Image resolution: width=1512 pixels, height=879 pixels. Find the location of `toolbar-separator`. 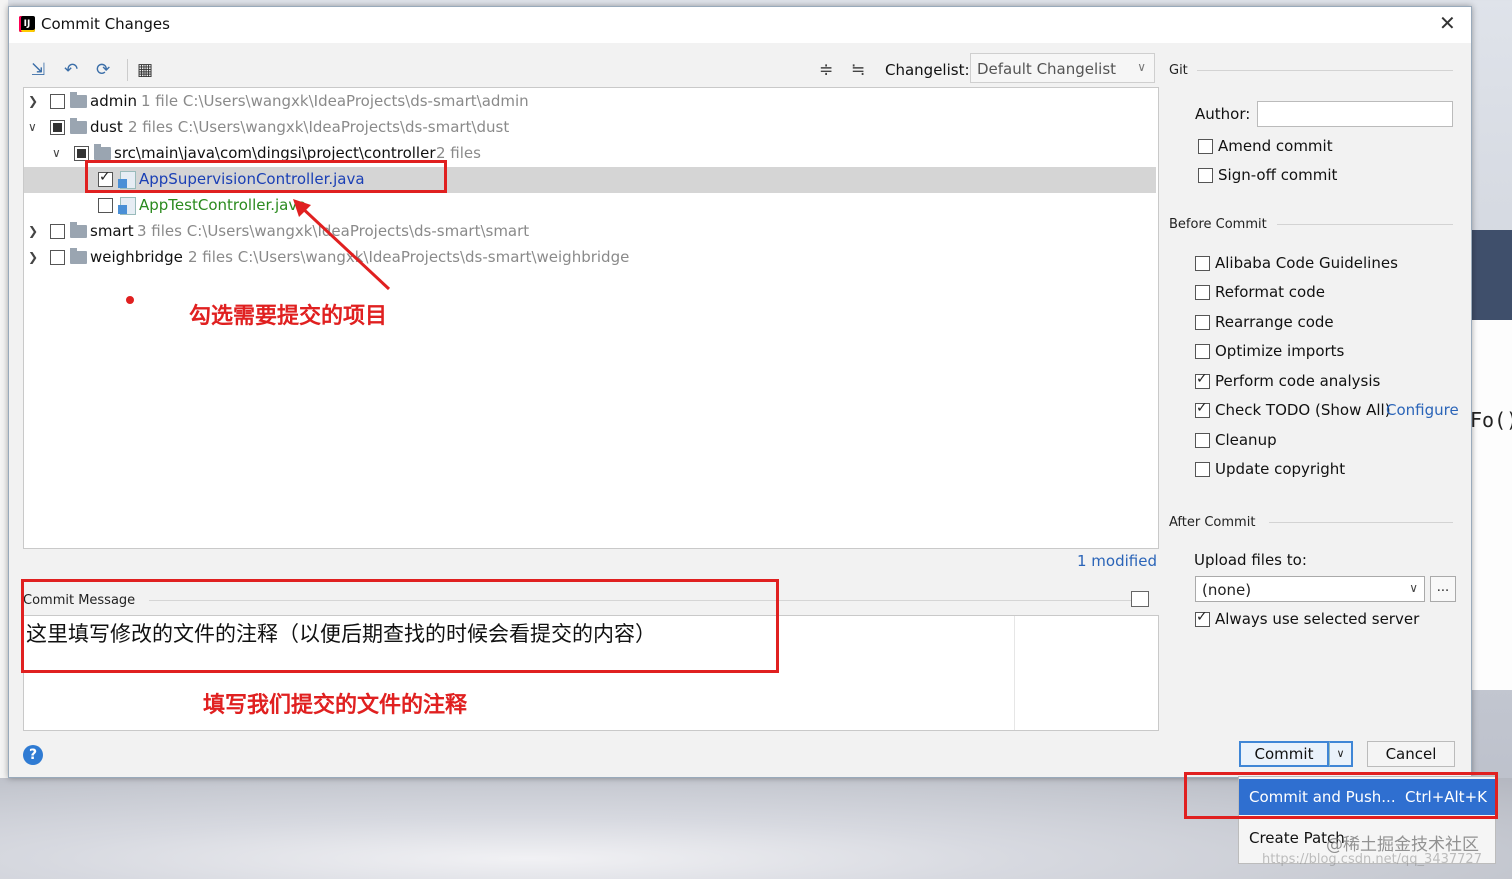

toolbar-separator is located at coordinates (127, 70).